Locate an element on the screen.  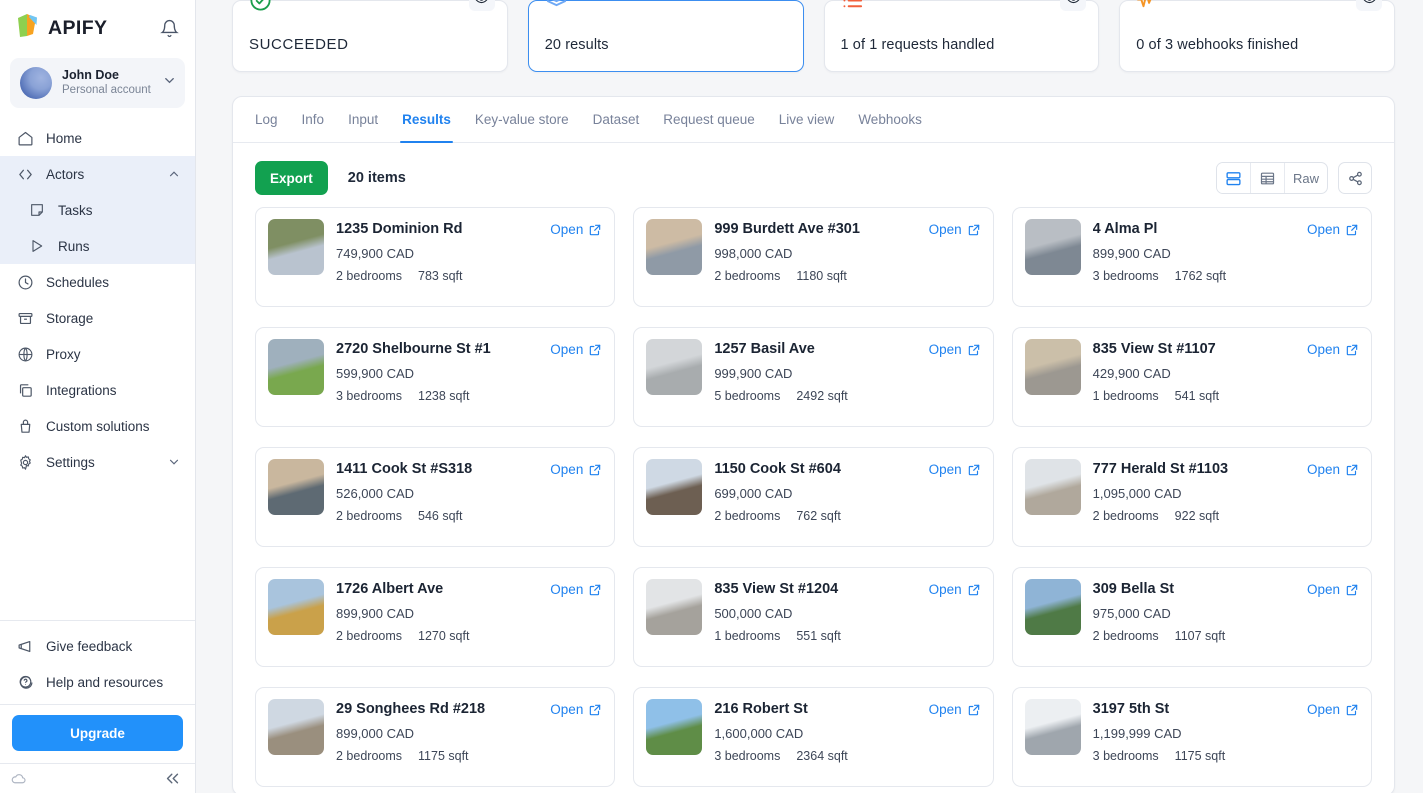
sidebar-item-schedules: Schedules is located at coordinates (97, 282).